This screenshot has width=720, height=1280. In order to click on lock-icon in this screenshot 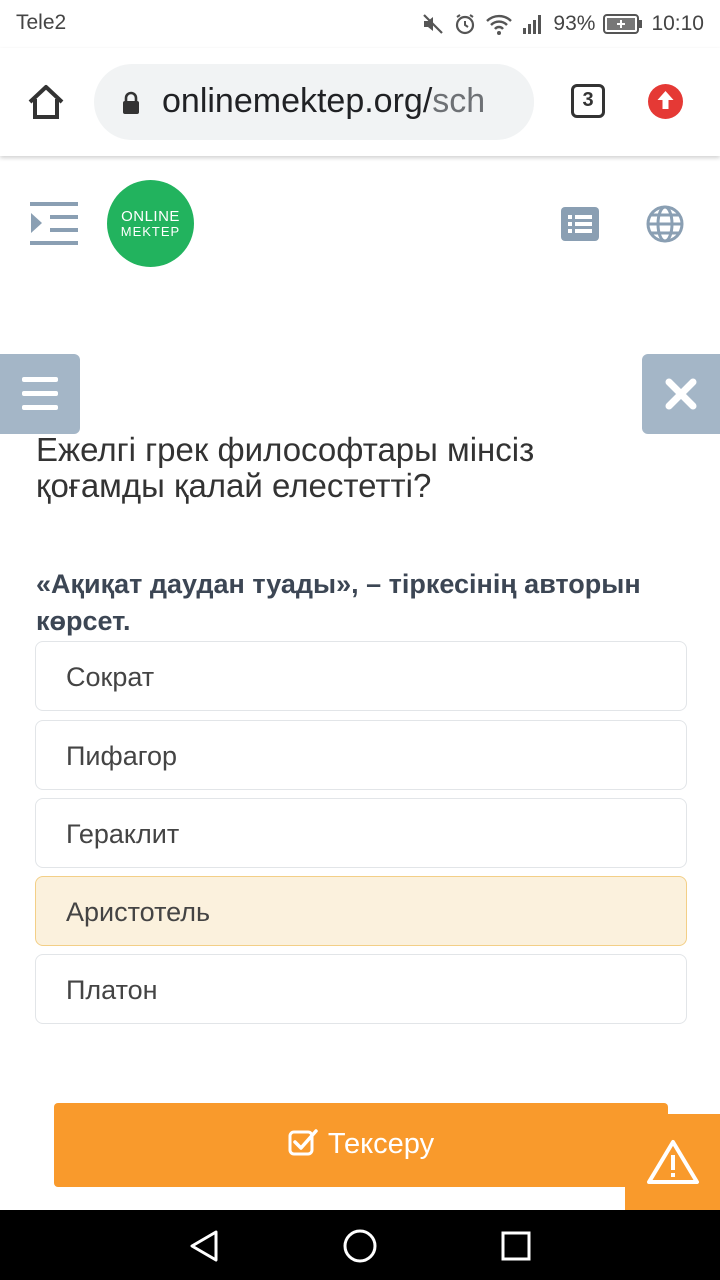, I will do `click(131, 102)`.